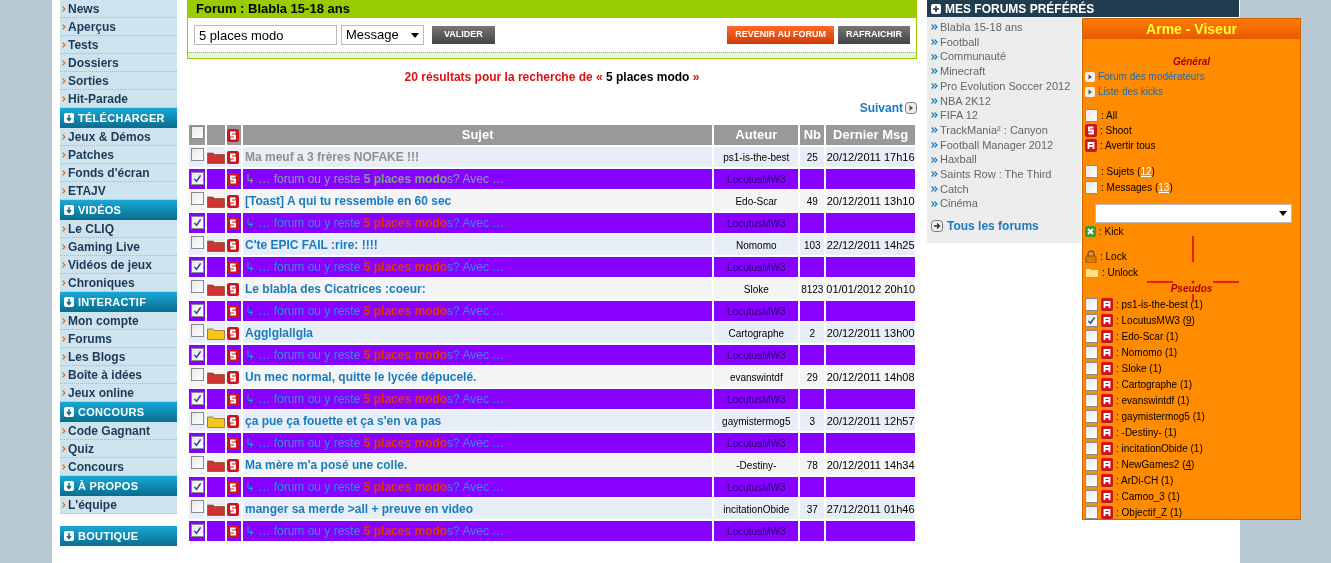  I want to click on sidebar-link: Mon compte, so click(118, 321).